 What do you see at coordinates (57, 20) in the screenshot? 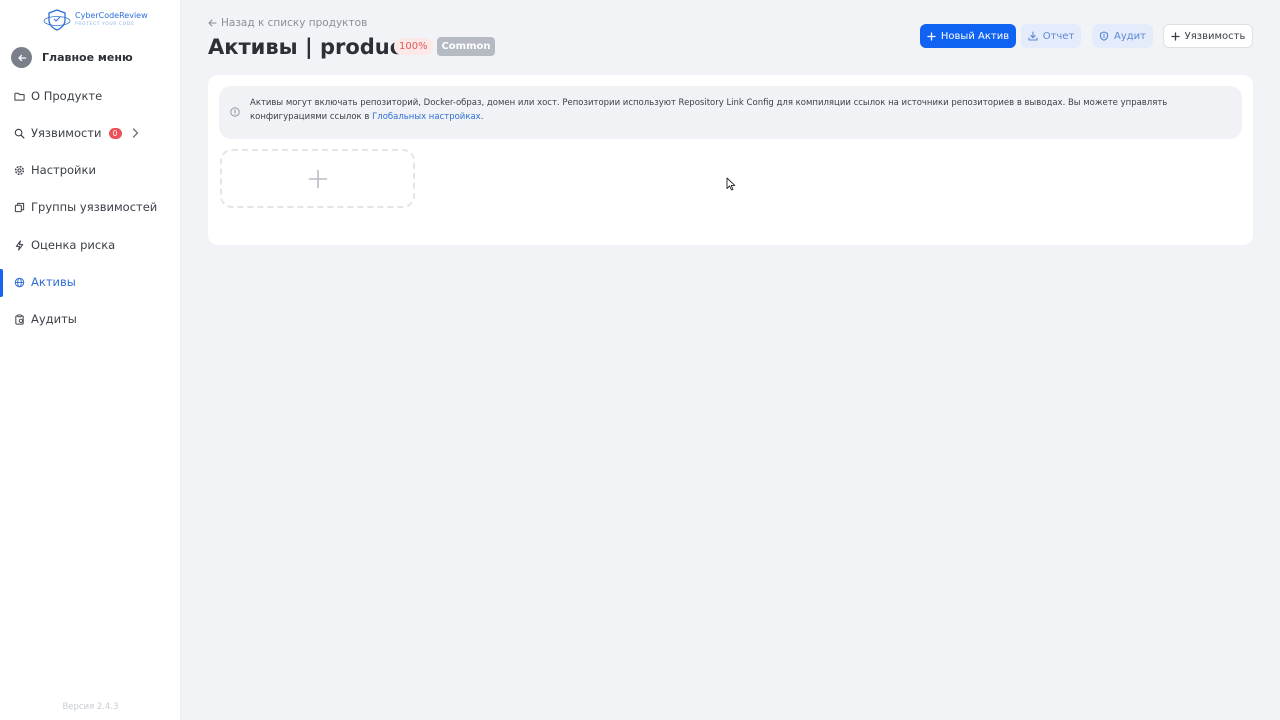
I see `shield-logo-icon` at bounding box center [57, 20].